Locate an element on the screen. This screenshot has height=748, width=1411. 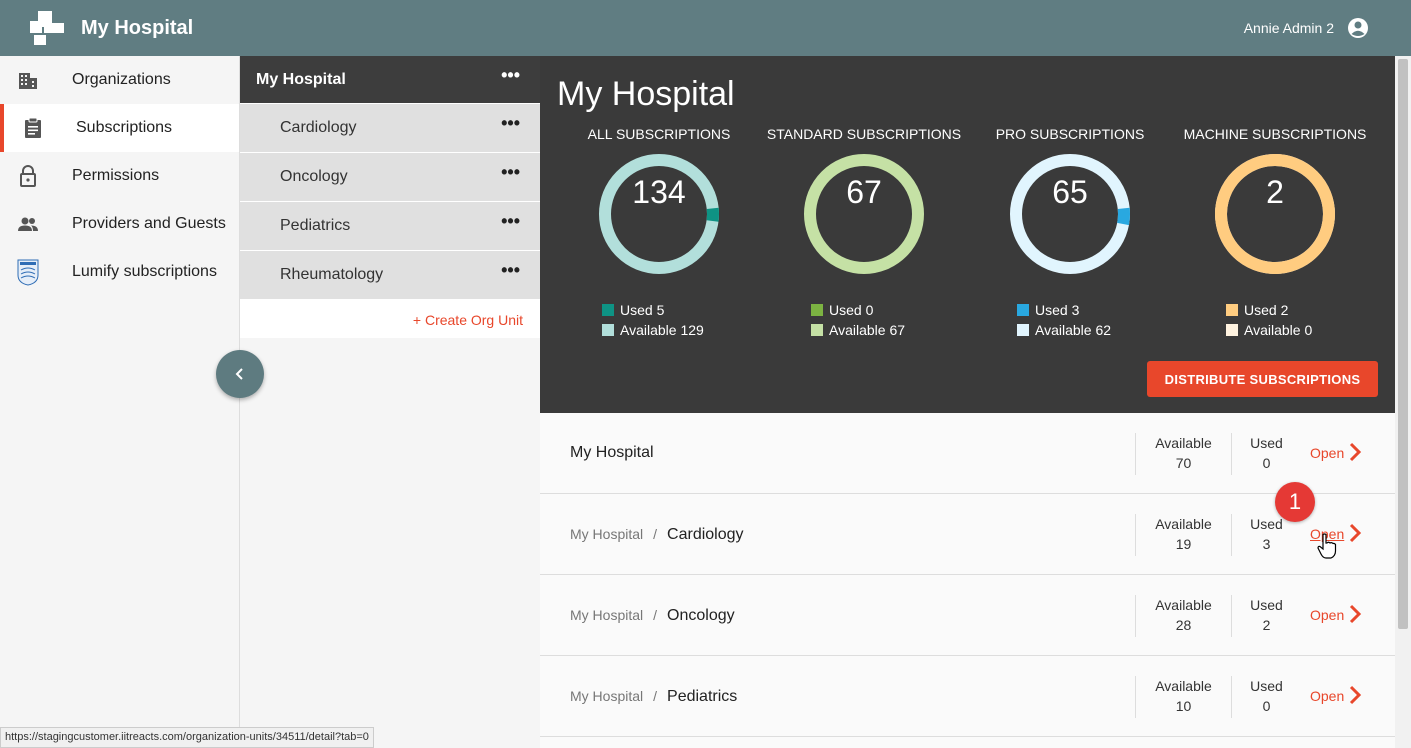
legend-used-label: Used 5 is located at coordinates (642, 310).